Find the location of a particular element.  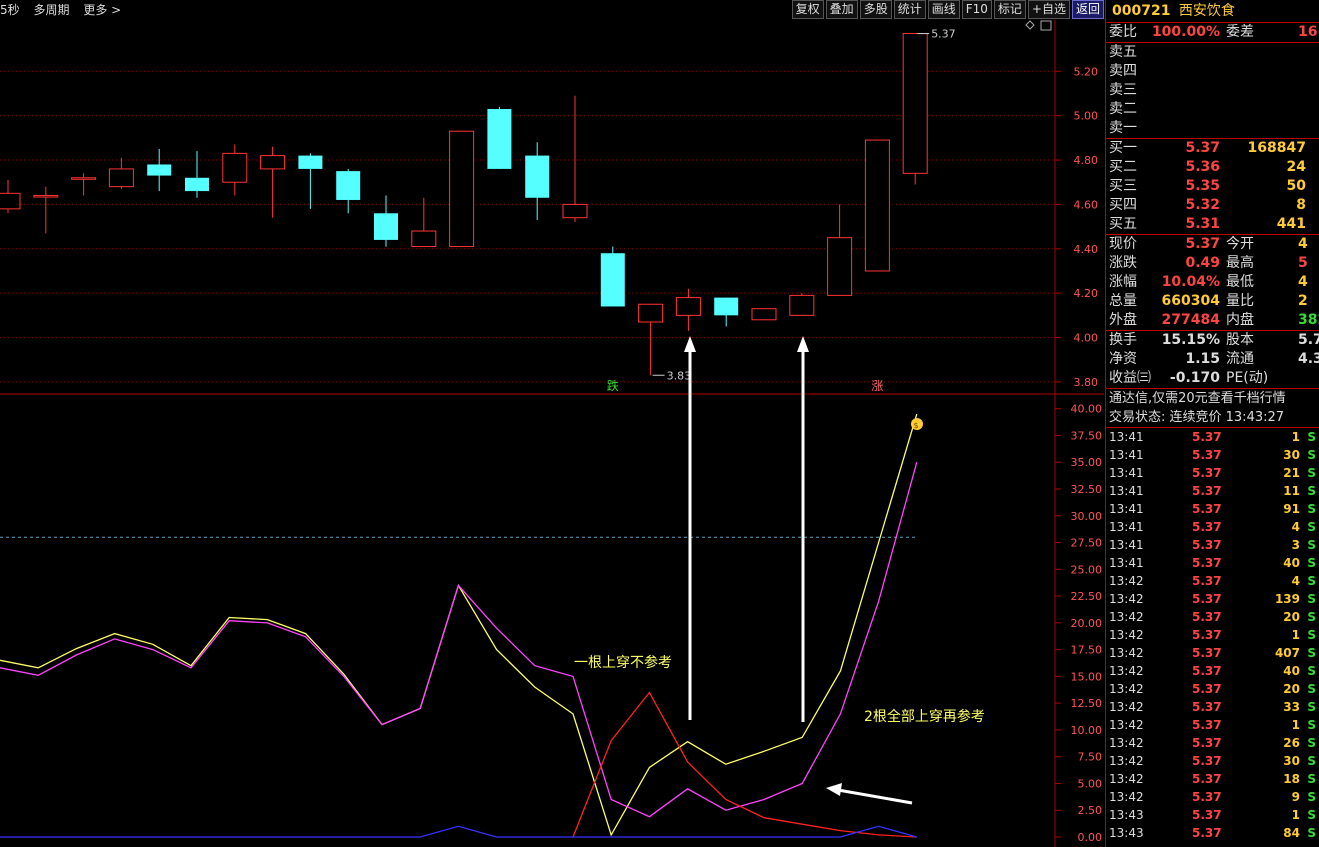

note-two-cross: 2根全部上穿再参考 is located at coordinates (924, 716).